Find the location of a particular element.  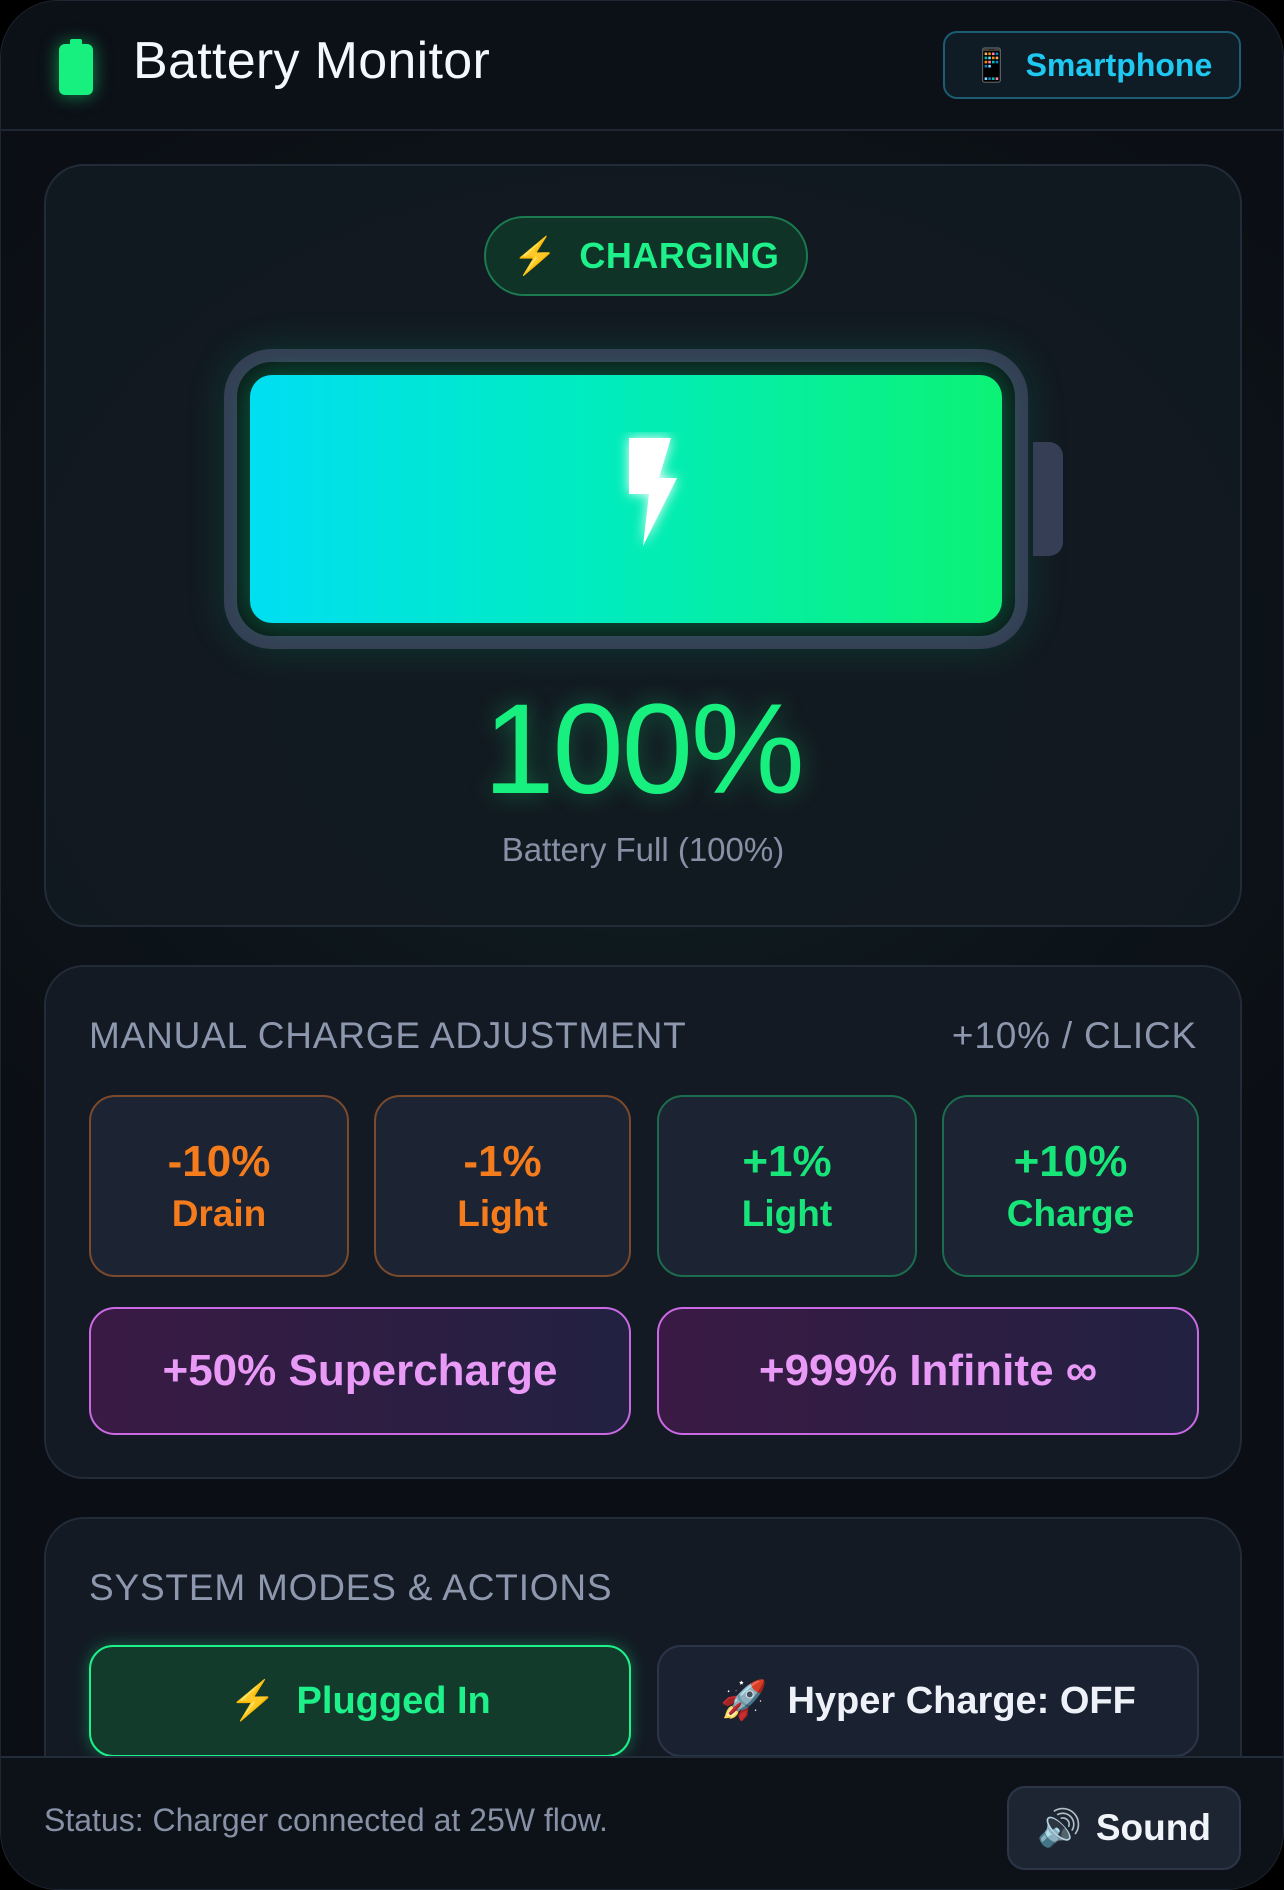

charging-status-badge: ⚡ CHARGING is located at coordinates (646, 256).